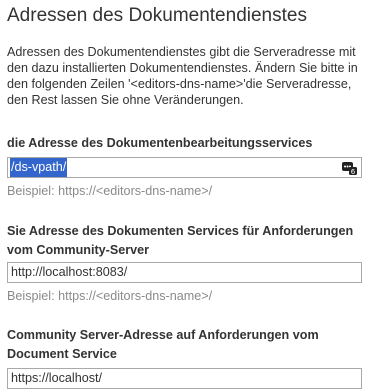 The width and height of the screenshot is (367, 391). I want to click on field-example-document-editing-service: Beispiel: https://<editors-dns-name>/, so click(110, 191).